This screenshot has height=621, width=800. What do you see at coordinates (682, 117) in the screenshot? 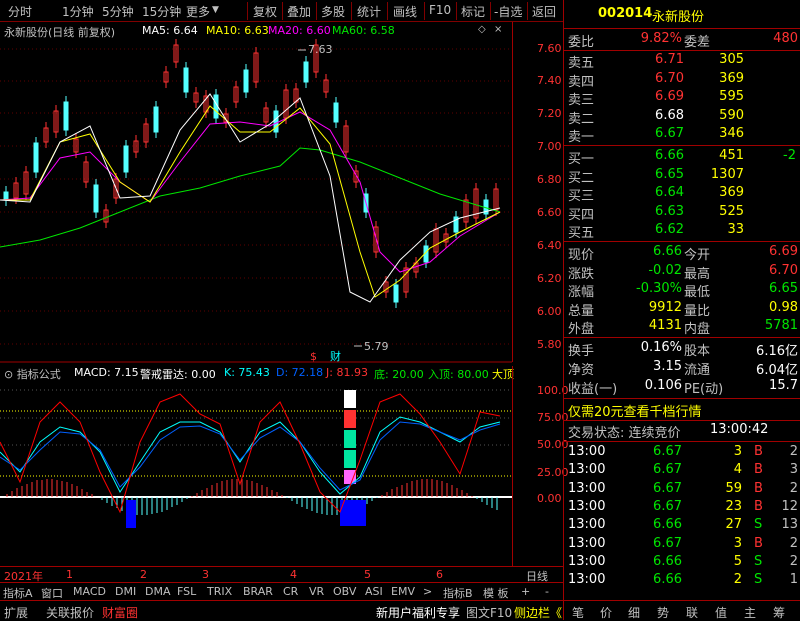
I see `sell-level-row: 卖二 6.68 590` at bounding box center [682, 117].